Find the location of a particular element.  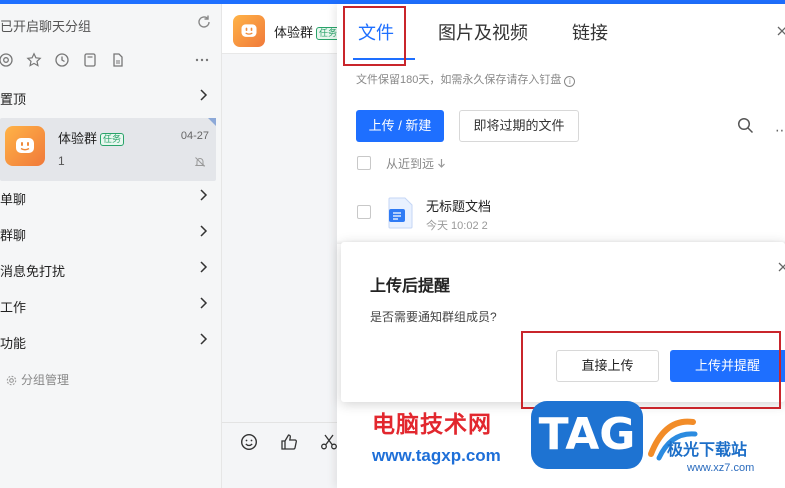

chat-toolbar is located at coordinates (279, 455).